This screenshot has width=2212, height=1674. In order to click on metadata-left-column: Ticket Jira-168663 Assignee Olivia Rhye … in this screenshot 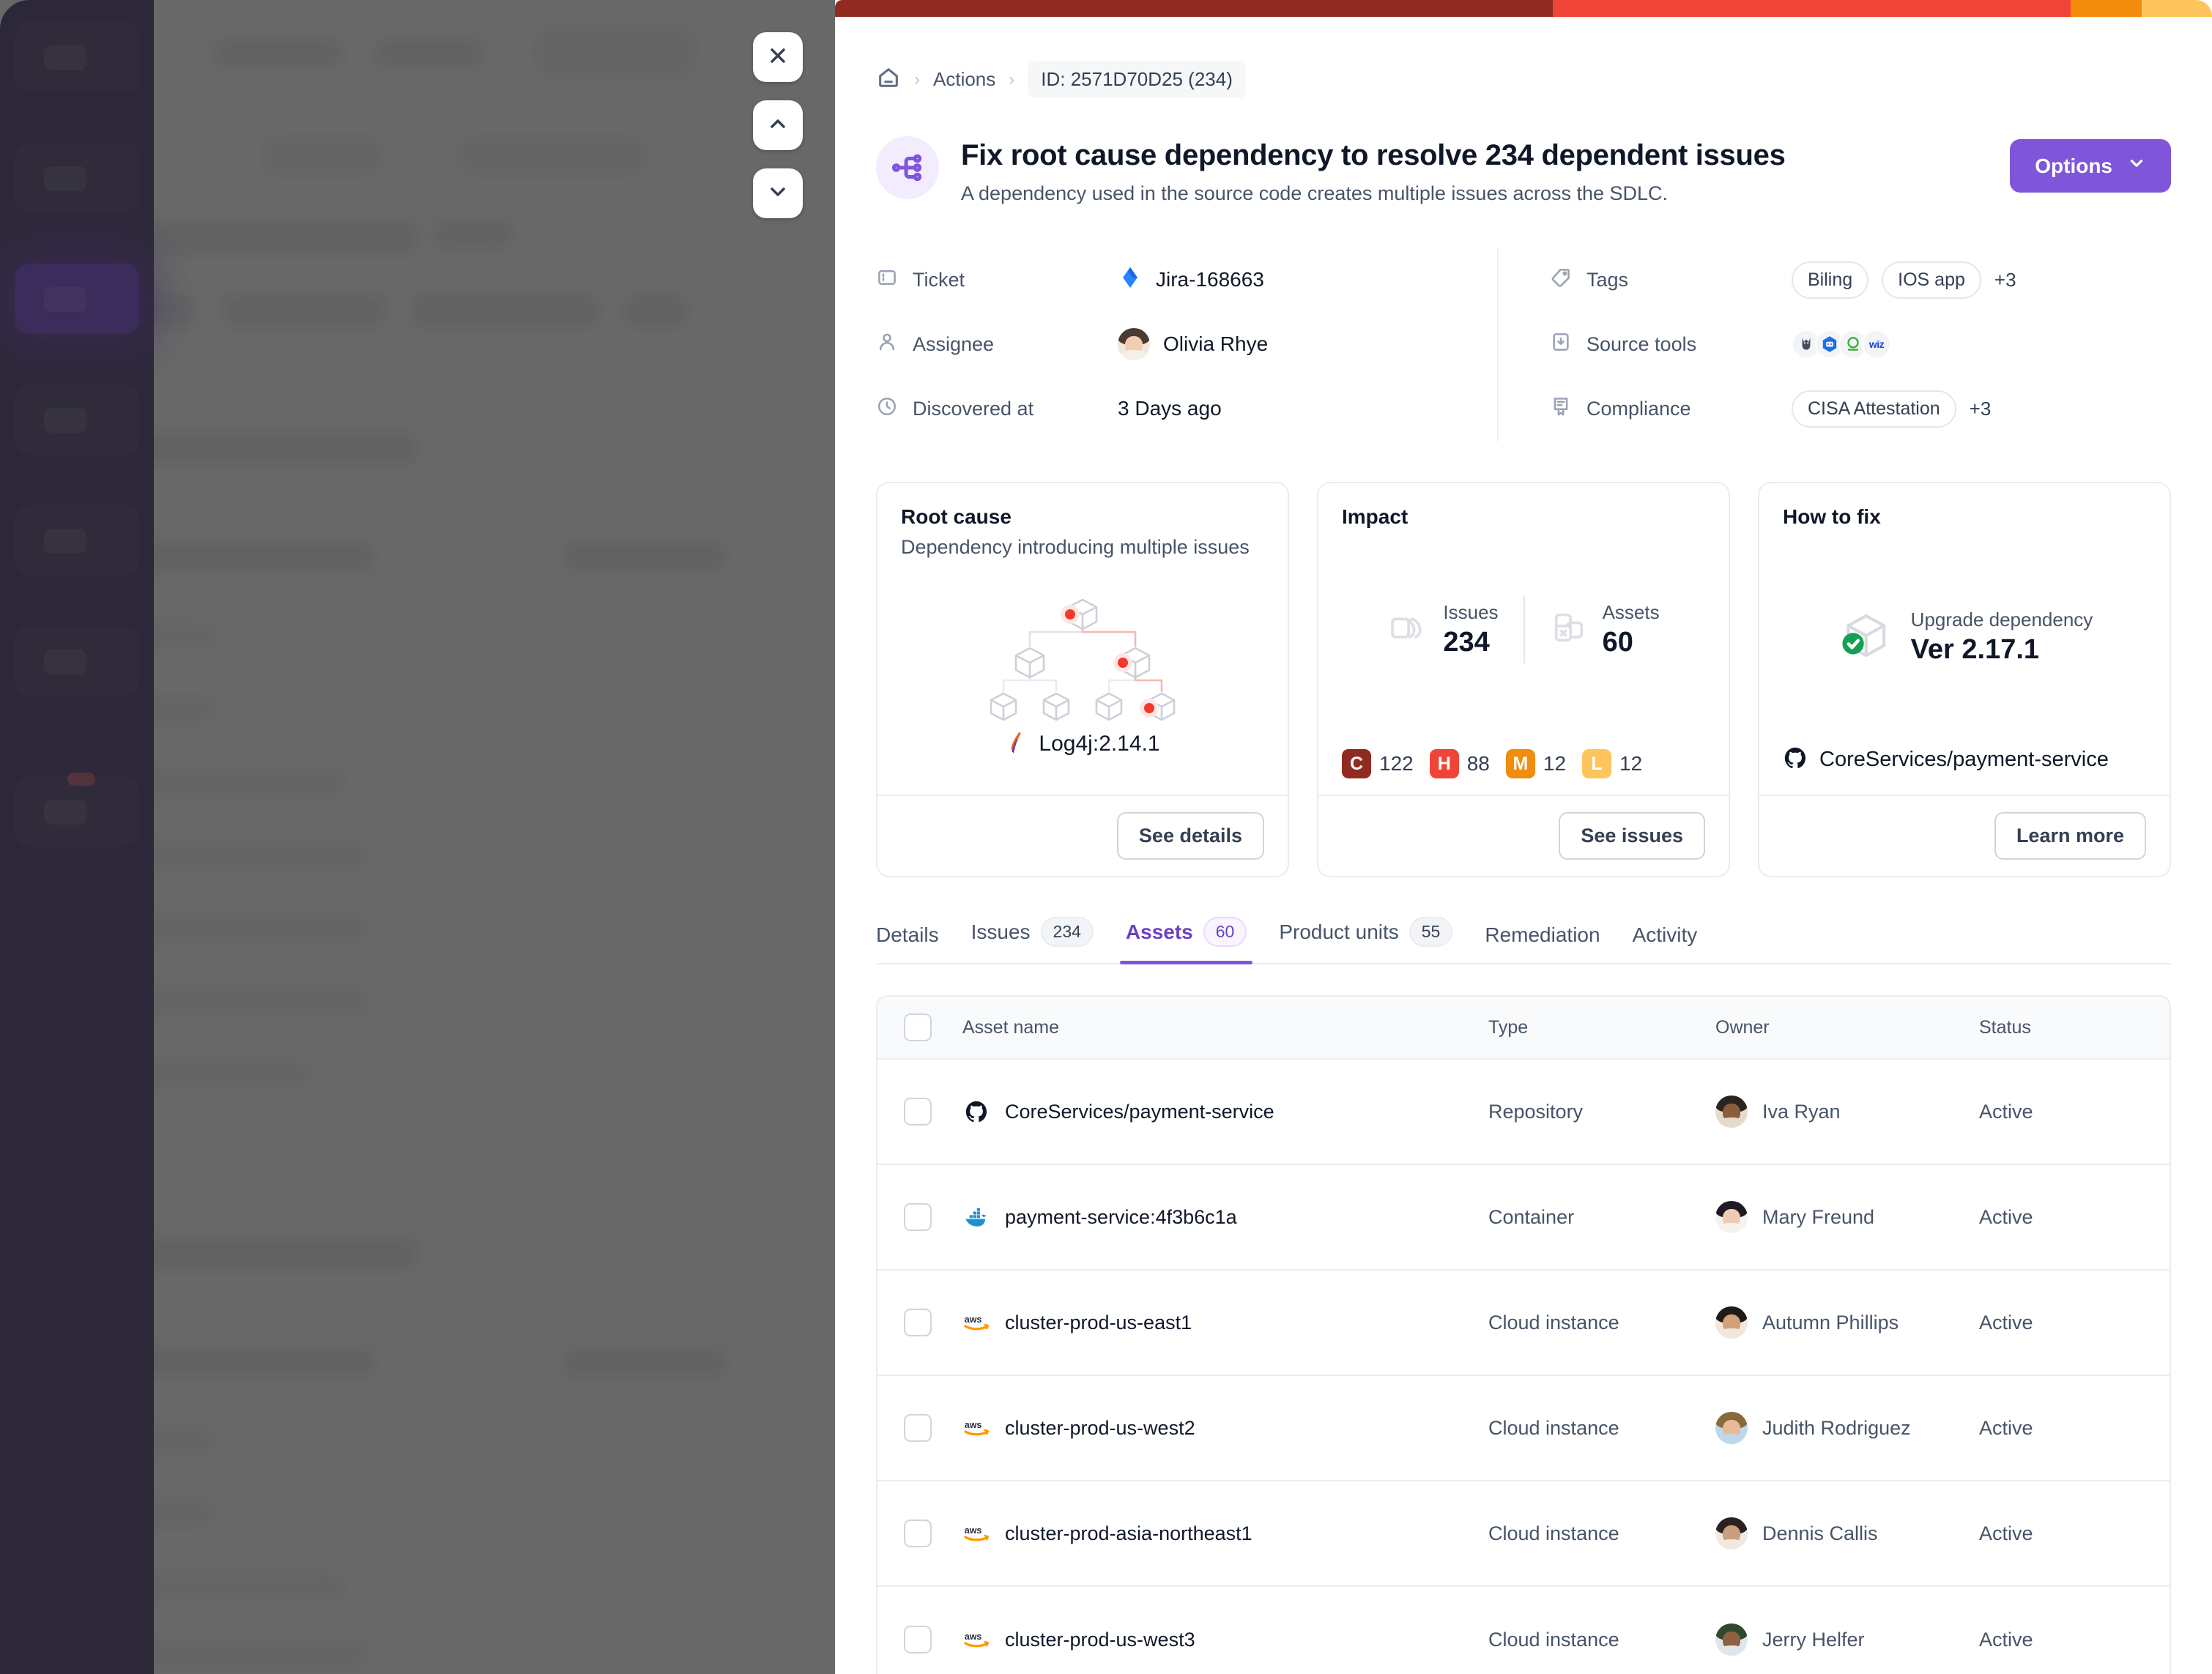, I will do `click(1186, 344)`.